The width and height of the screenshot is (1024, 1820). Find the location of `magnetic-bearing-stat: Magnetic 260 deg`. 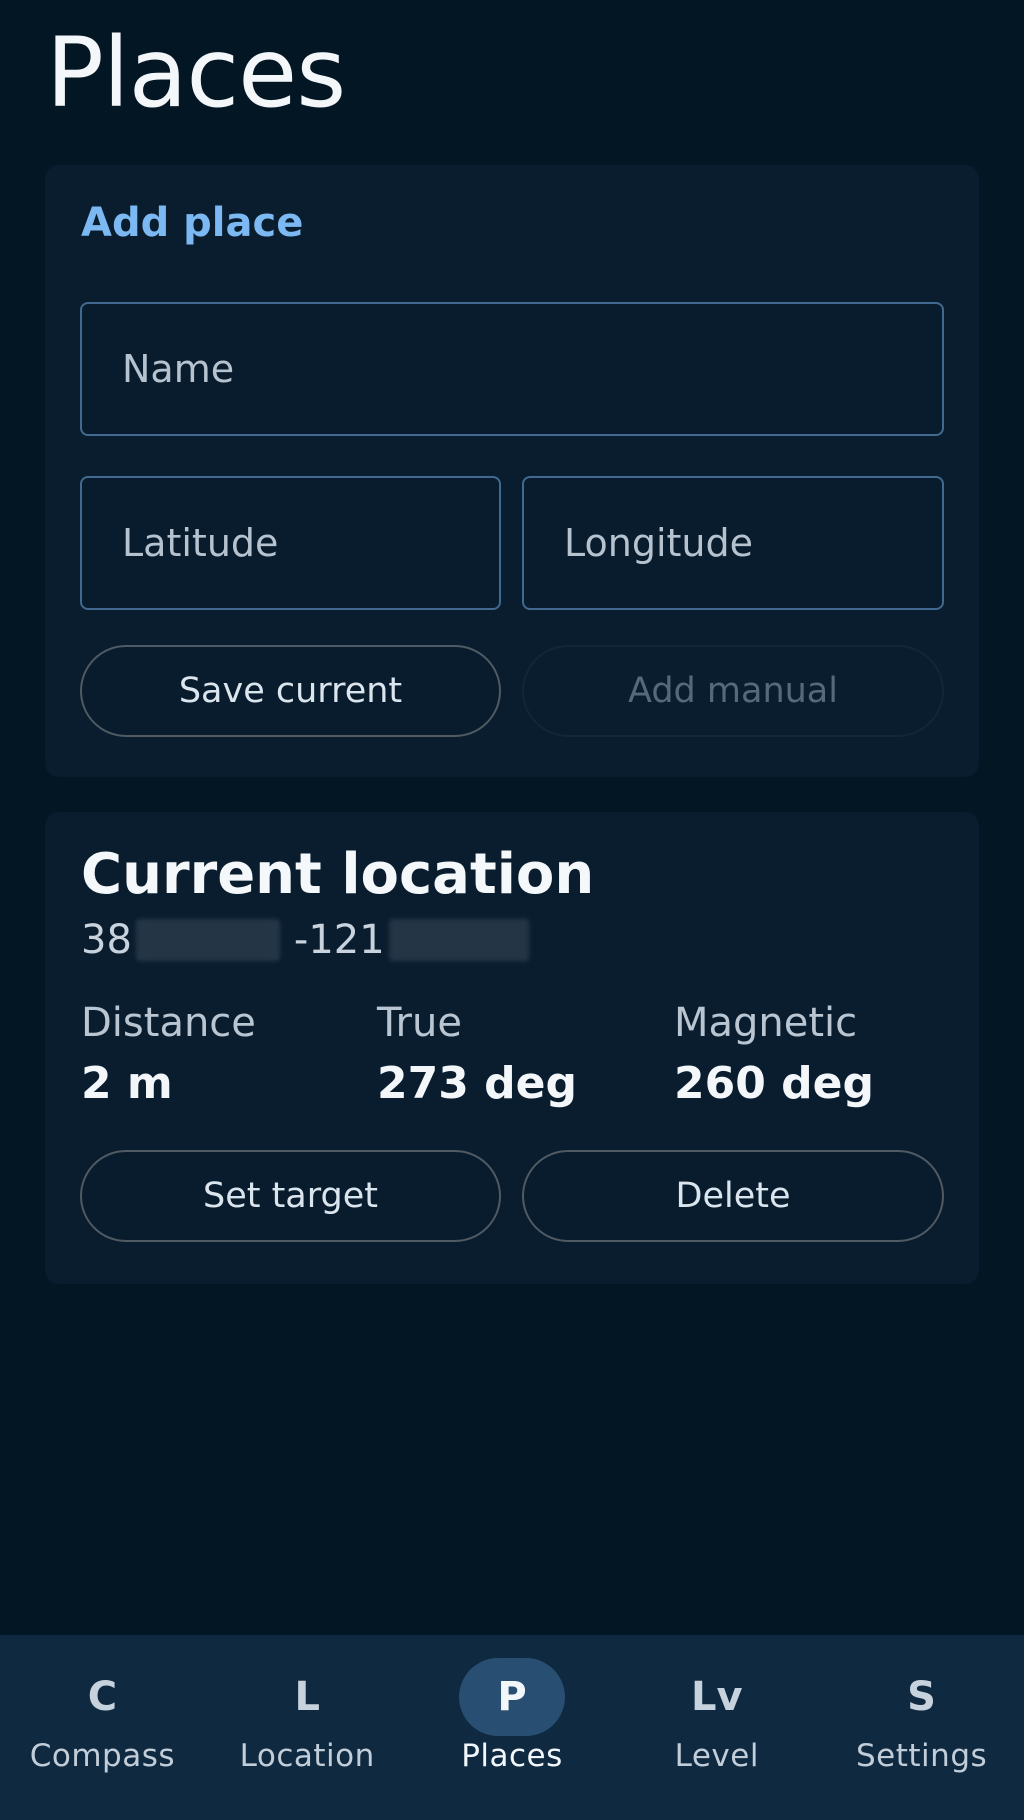

magnetic-bearing-stat: Magnetic 260 deg is located at coordinates (774, 1054).